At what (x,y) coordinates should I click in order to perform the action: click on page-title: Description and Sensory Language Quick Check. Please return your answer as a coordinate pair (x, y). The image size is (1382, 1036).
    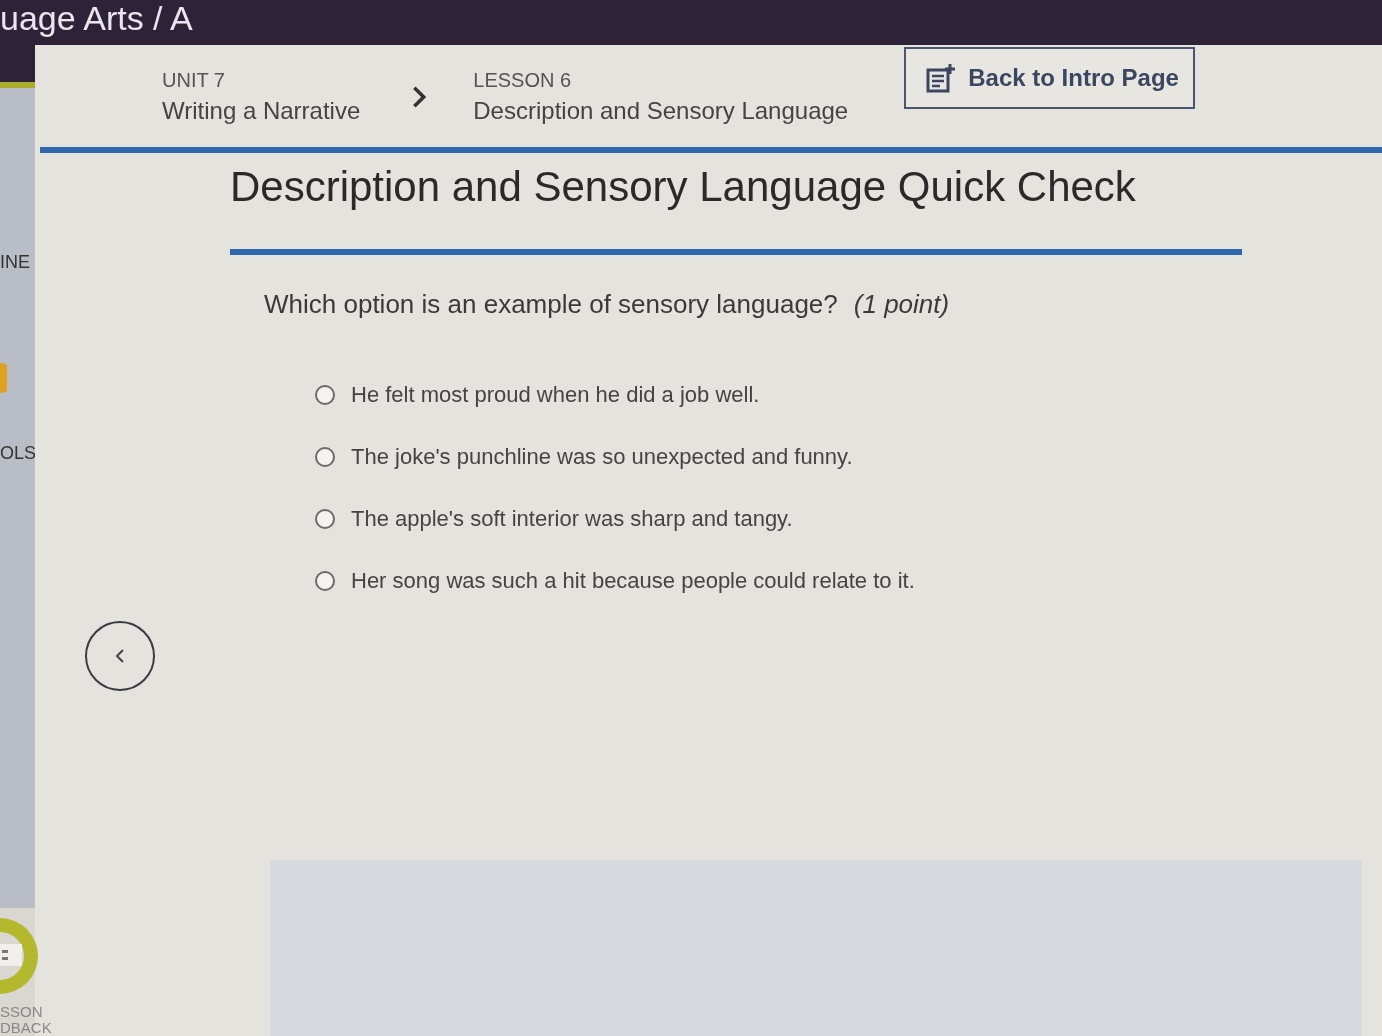
    Looking at the image, I should click on (683, 187).